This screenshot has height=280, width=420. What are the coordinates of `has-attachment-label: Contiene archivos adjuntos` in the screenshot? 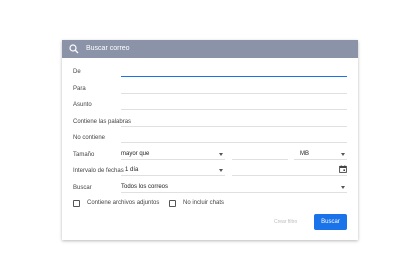 It's located at (123, 203).